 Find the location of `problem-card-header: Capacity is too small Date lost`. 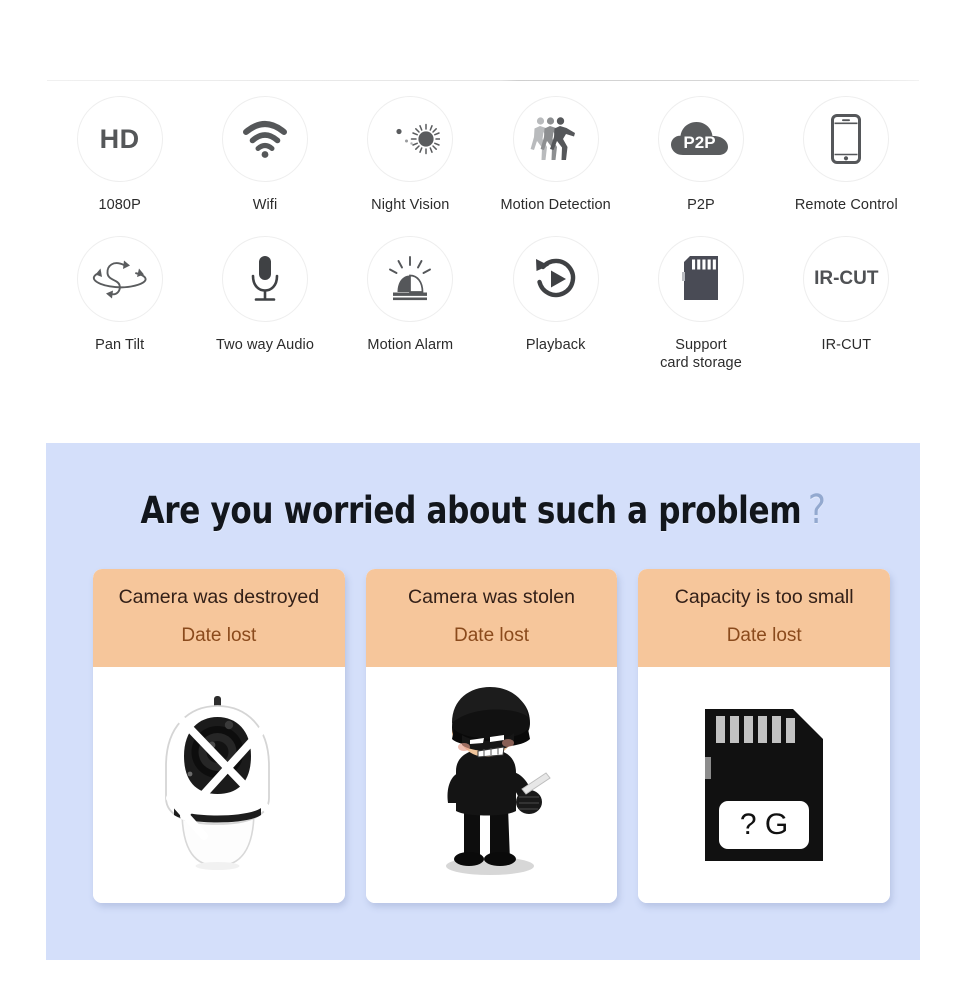

problem-card-header: Capacity is too small Date lost is located at coordinates (764, 618).